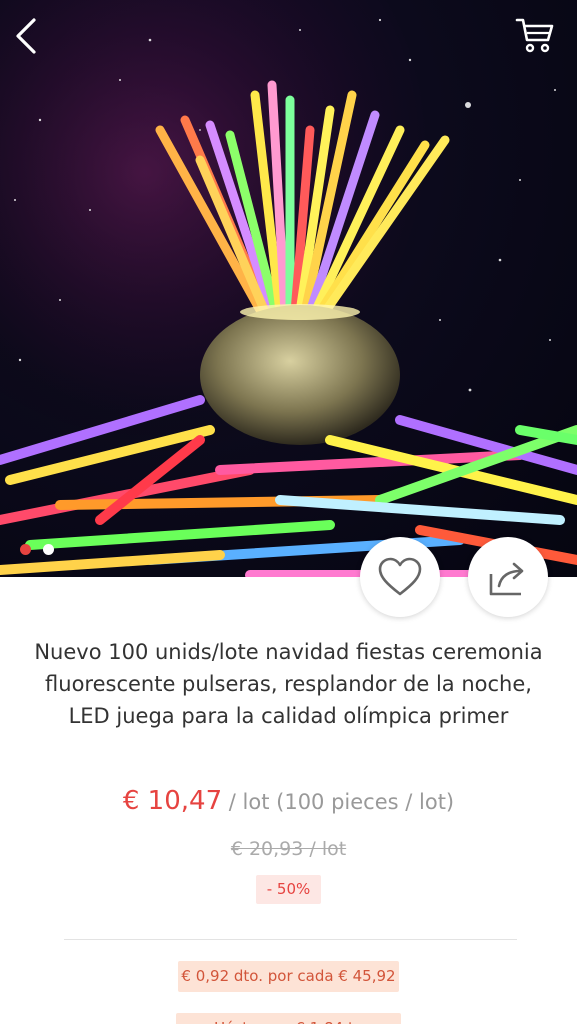 Image resolution: width=577 pixels, height=1024 pixels. I want to click on share-icon, so click(506, 579).